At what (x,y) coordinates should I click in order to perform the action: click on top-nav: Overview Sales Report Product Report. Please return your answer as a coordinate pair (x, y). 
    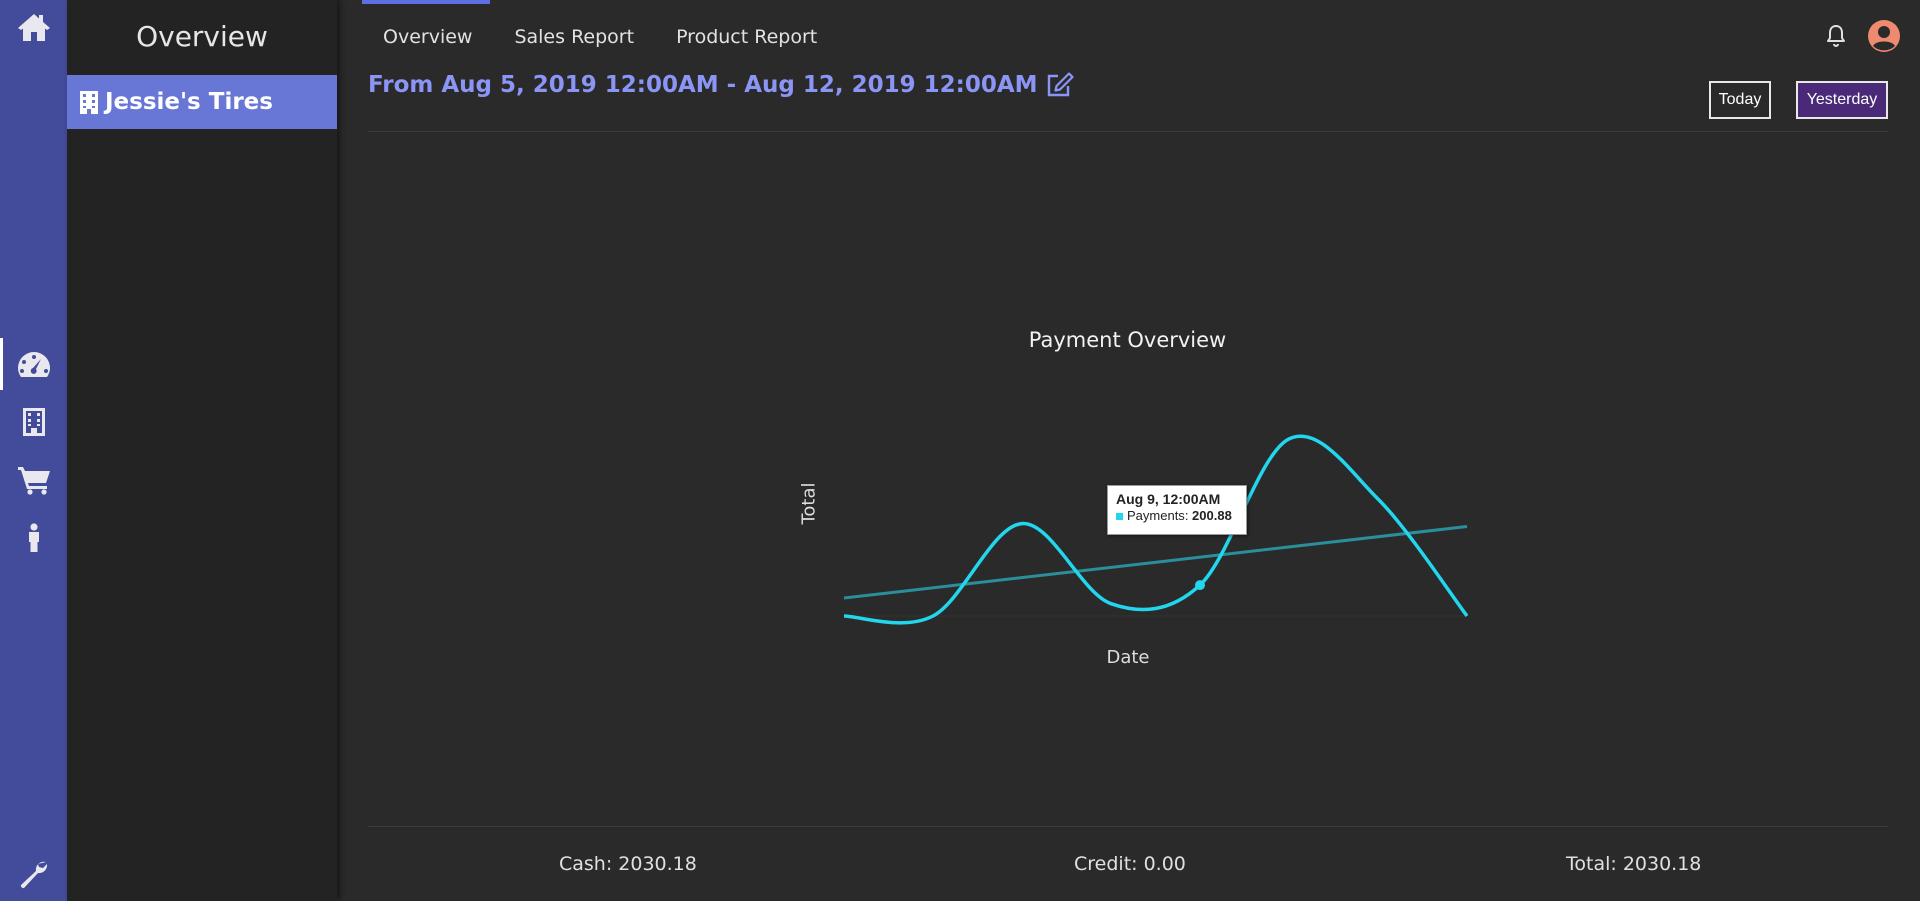
    Looking at the image, I should click on (600, 36).